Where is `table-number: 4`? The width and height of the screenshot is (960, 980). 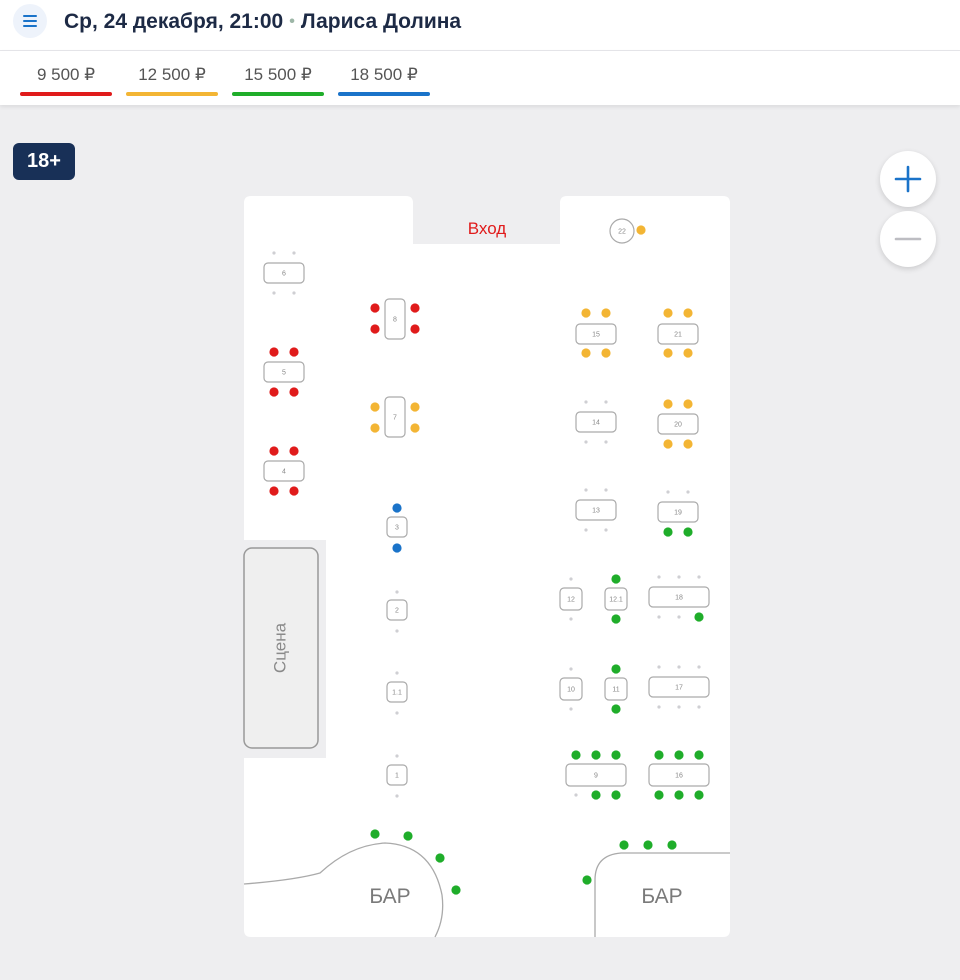
table-number: 4 is located at coordinates (284, 472).